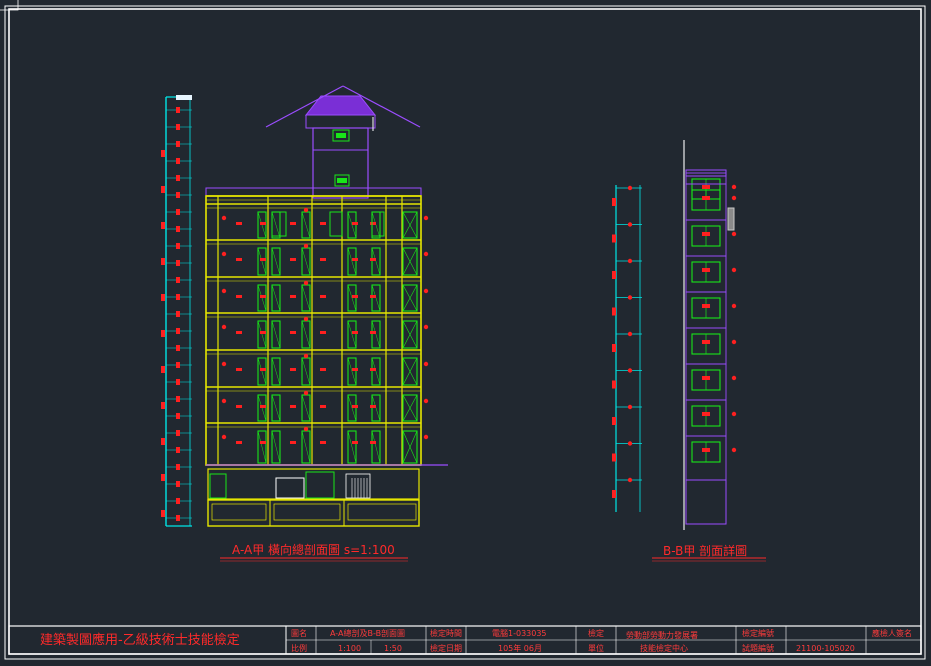 The image size is (931, 666). Describe the element at coordinates (393, 648) in the screenshot. I see `tb-r2-value1b: 1:50` at that location.